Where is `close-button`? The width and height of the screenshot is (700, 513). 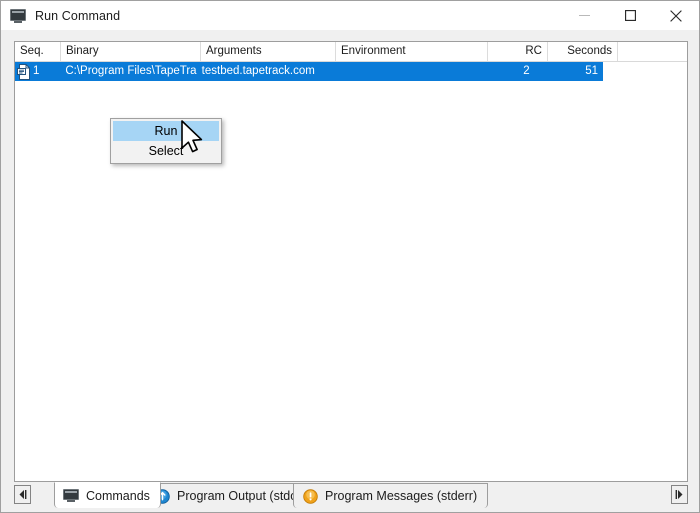
close-button is located at coordinates (676, 15).